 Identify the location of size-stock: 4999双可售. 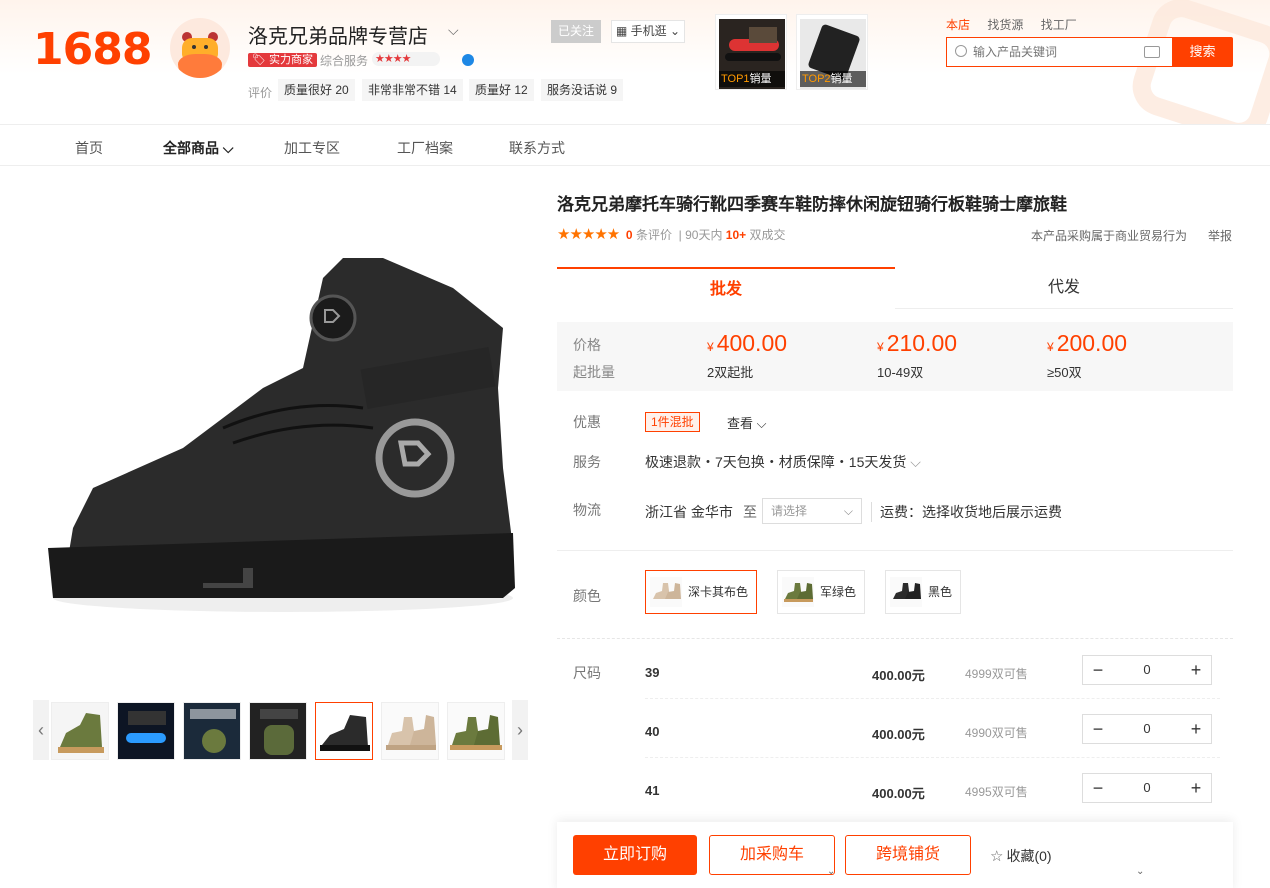
(996, 674).